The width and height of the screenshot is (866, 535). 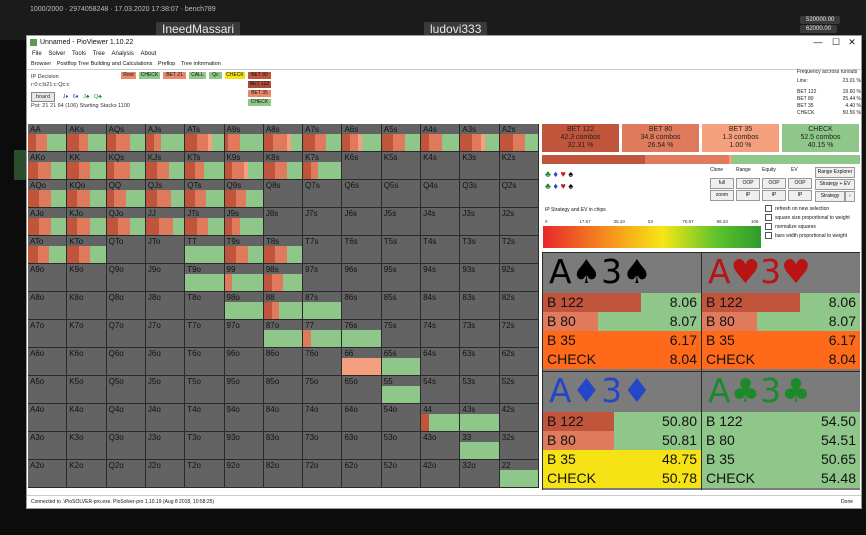 What do you see at coordinates (401, 278) in the screenshot?
I see `hand-cell: 95s` at bounding box center [401, 278].